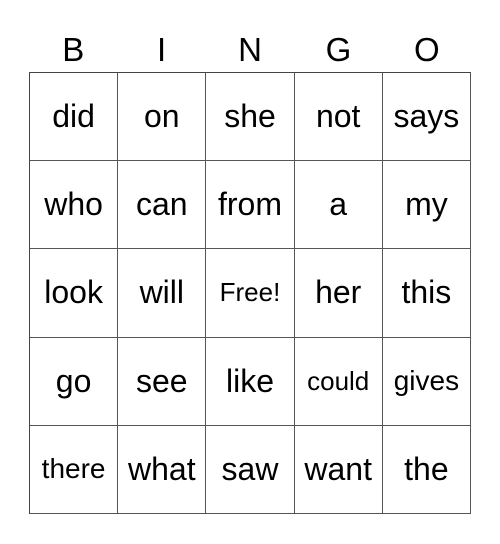 This screenshot has width=500, height=544. Describe the element at coordinates (338, 205) in the screenshot. I see `bingo-cell: a` at that location.